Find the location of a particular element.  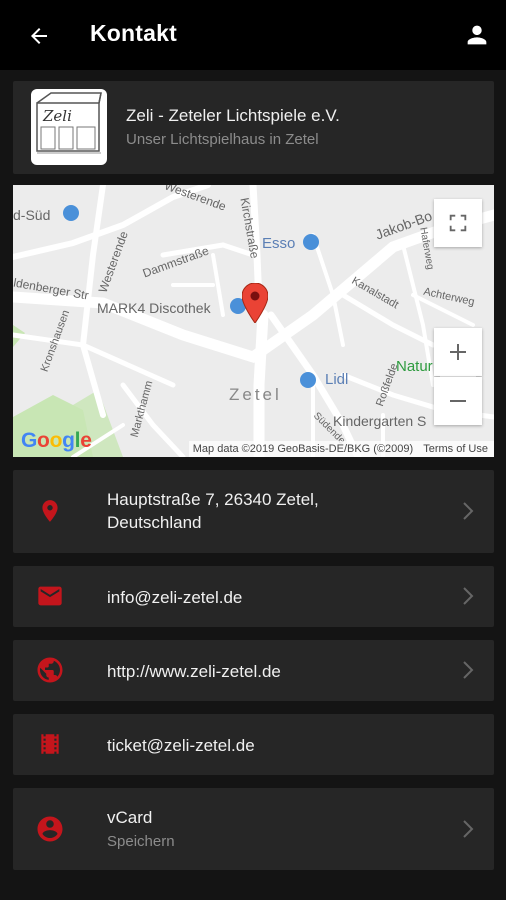

location-pin-icon is located at coordinates (50, 511).